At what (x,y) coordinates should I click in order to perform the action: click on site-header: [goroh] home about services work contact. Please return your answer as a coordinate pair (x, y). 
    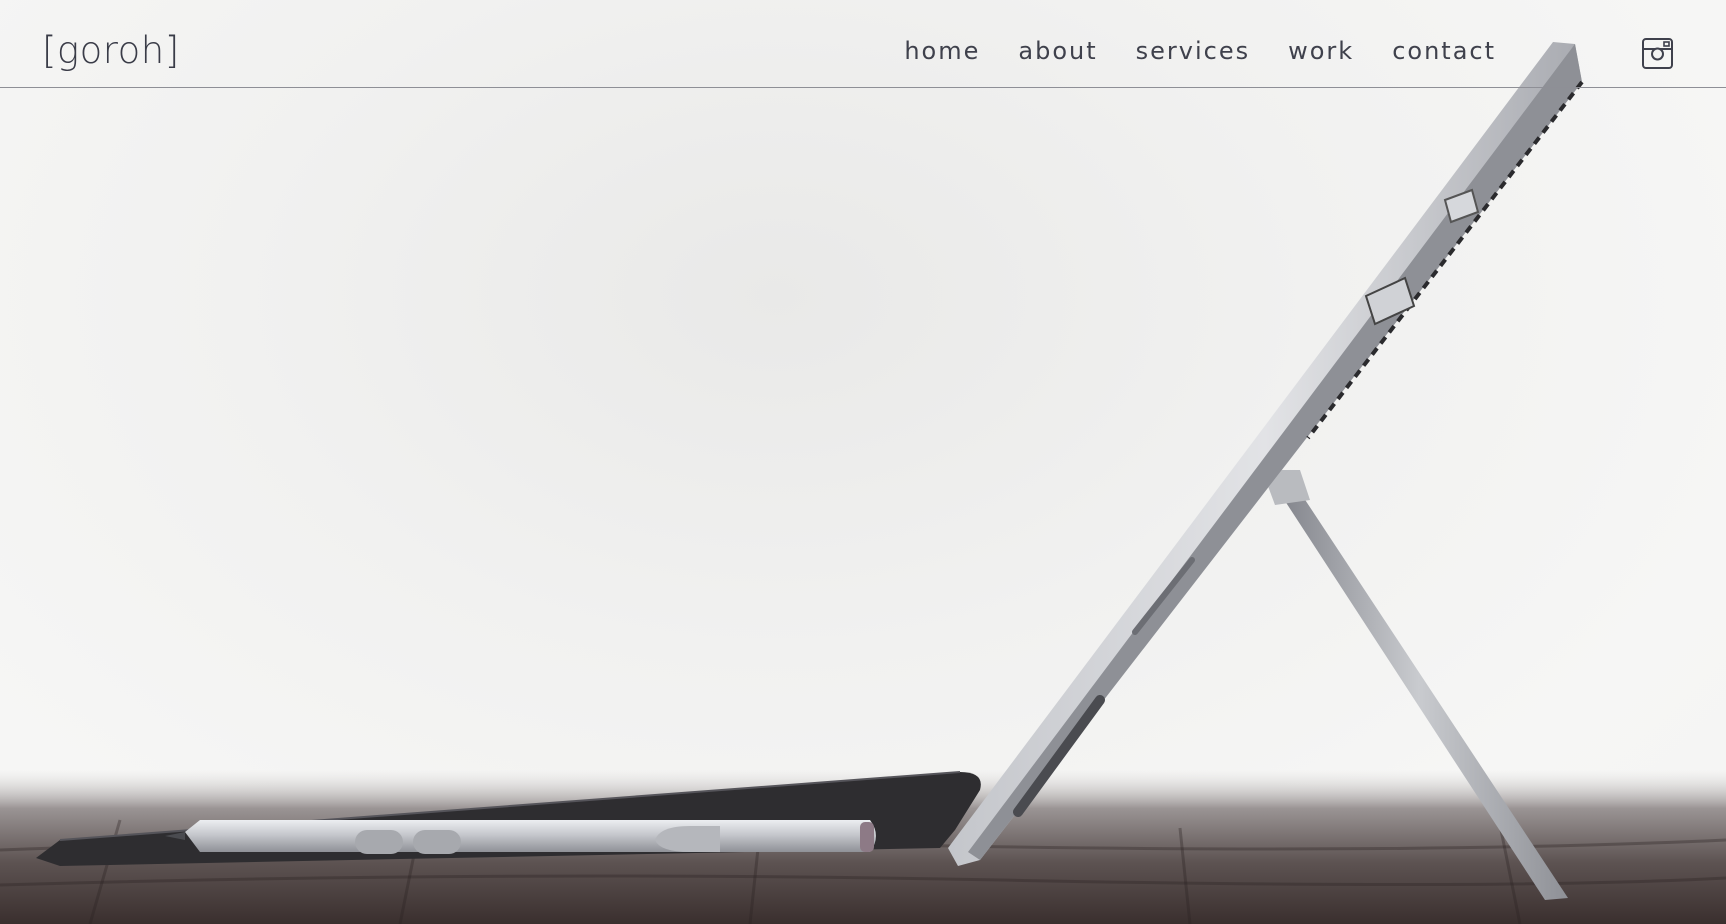
    Looking at the image, I should click on (863, 44).